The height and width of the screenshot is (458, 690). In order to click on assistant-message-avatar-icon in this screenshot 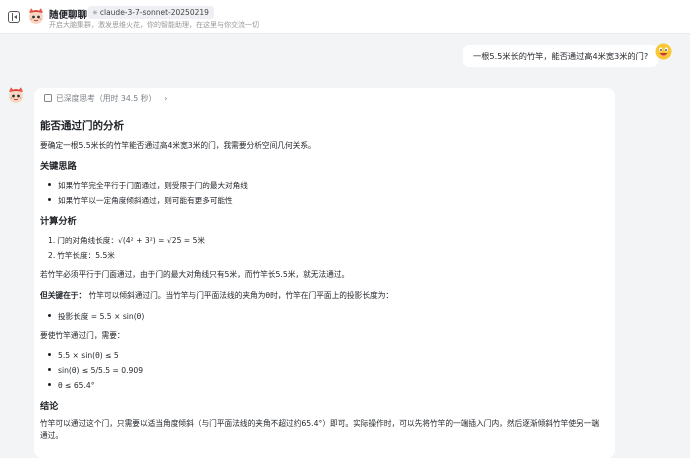, I will do `click(16, 95)`.